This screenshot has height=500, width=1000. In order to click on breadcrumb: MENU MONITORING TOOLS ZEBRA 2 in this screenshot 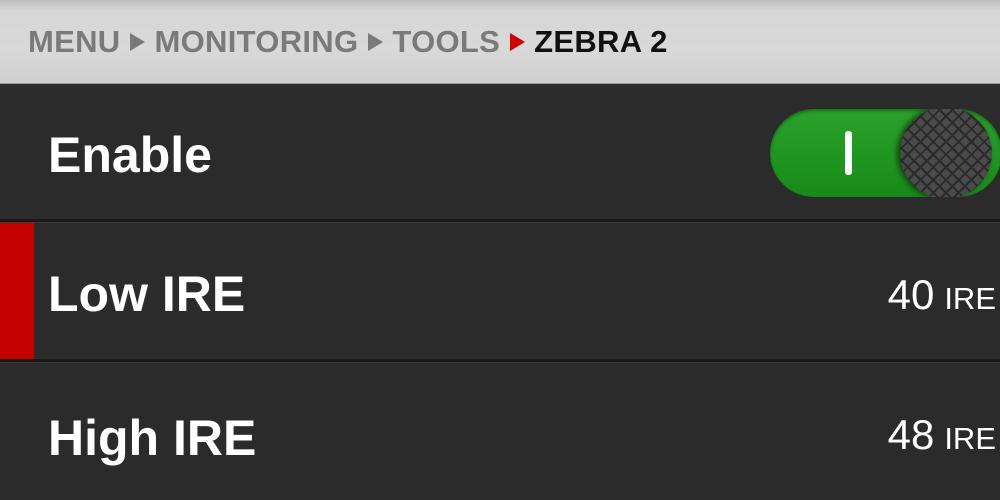, I will do `click(348, 42)`.